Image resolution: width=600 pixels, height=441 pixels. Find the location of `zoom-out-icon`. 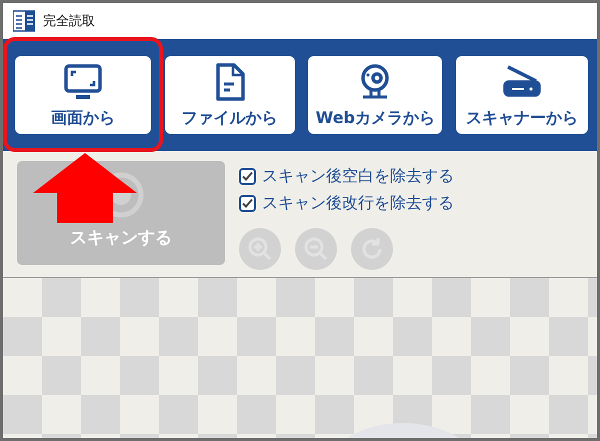

zoom-out-icon is located at coordinates (316, 249).